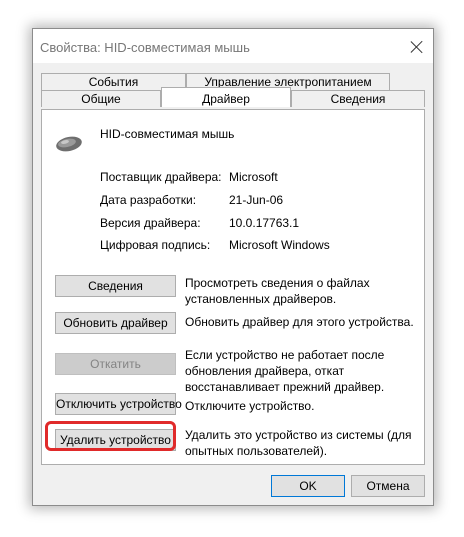 This screenshot has width=464, height=537. I want to click on description-line: Отключите устройство., so click(250, 406).